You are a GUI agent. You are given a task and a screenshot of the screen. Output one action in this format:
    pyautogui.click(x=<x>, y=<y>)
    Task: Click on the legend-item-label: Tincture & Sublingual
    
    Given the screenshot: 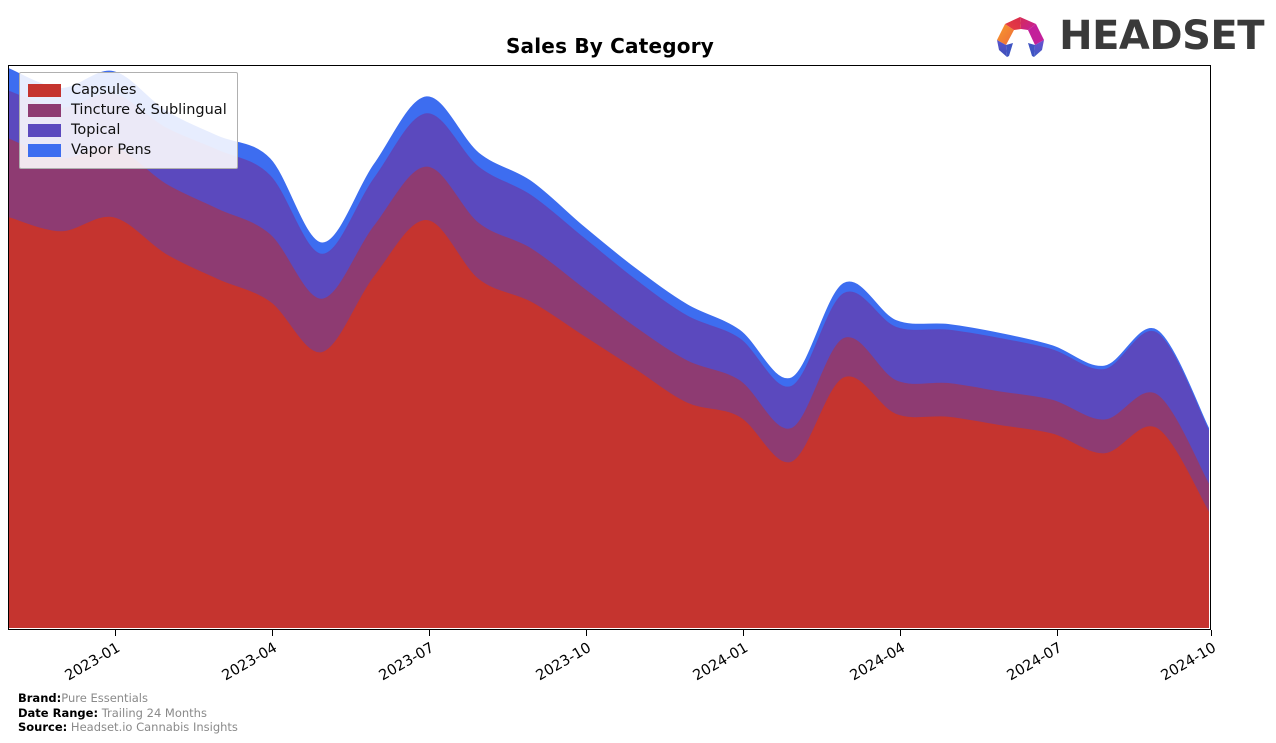 What is the action you would take?
    pyautogui.click(x=149, y=110)
    